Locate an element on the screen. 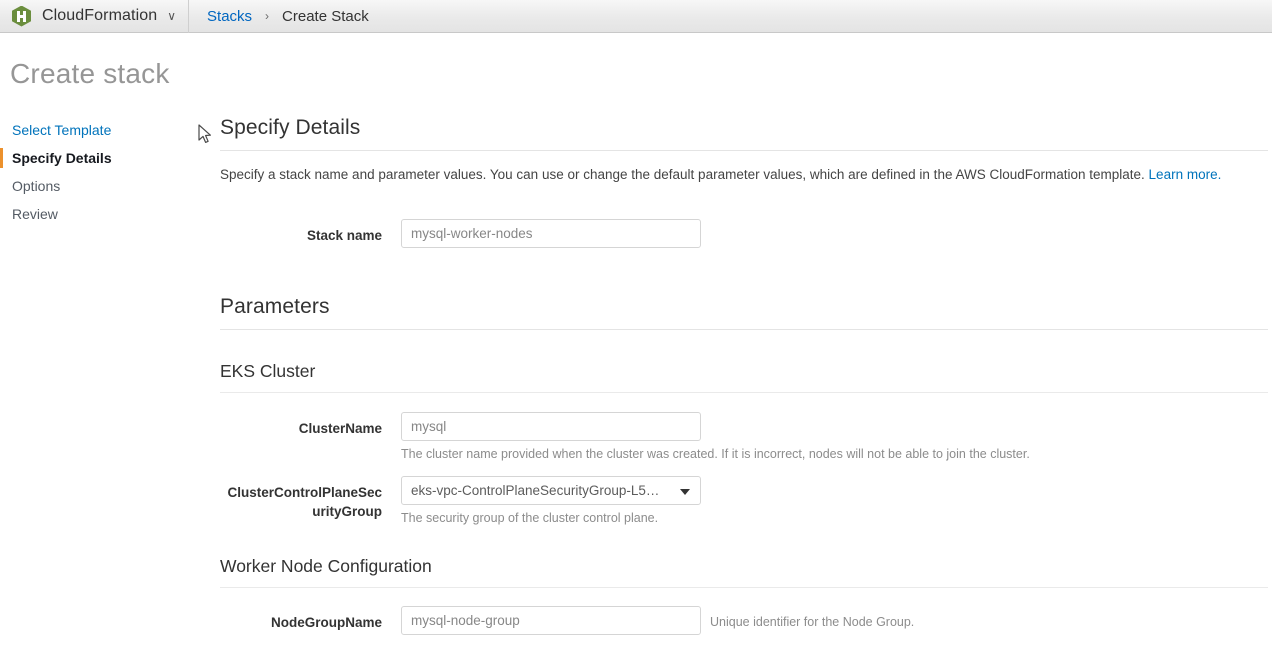 The height and width of the screenshot is (653, 1272). page-title: Create stack is located at coordinates (90, 73).